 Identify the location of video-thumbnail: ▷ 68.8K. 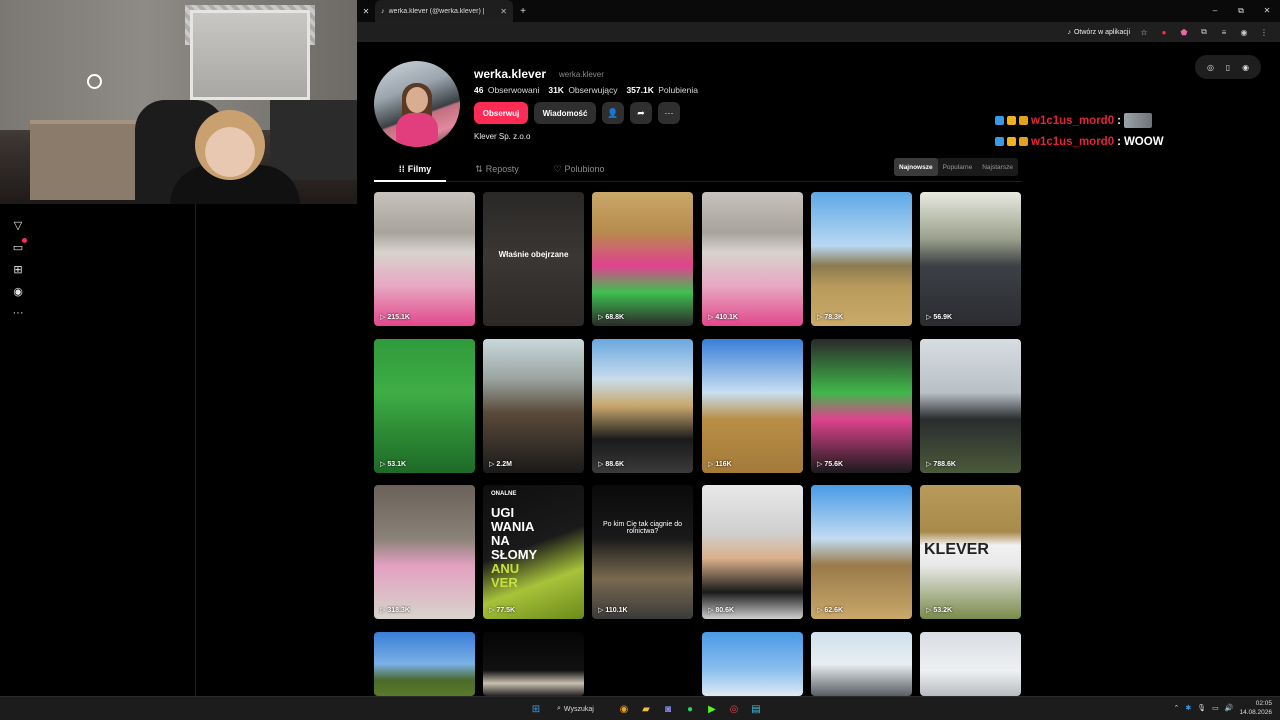
(642, 259).